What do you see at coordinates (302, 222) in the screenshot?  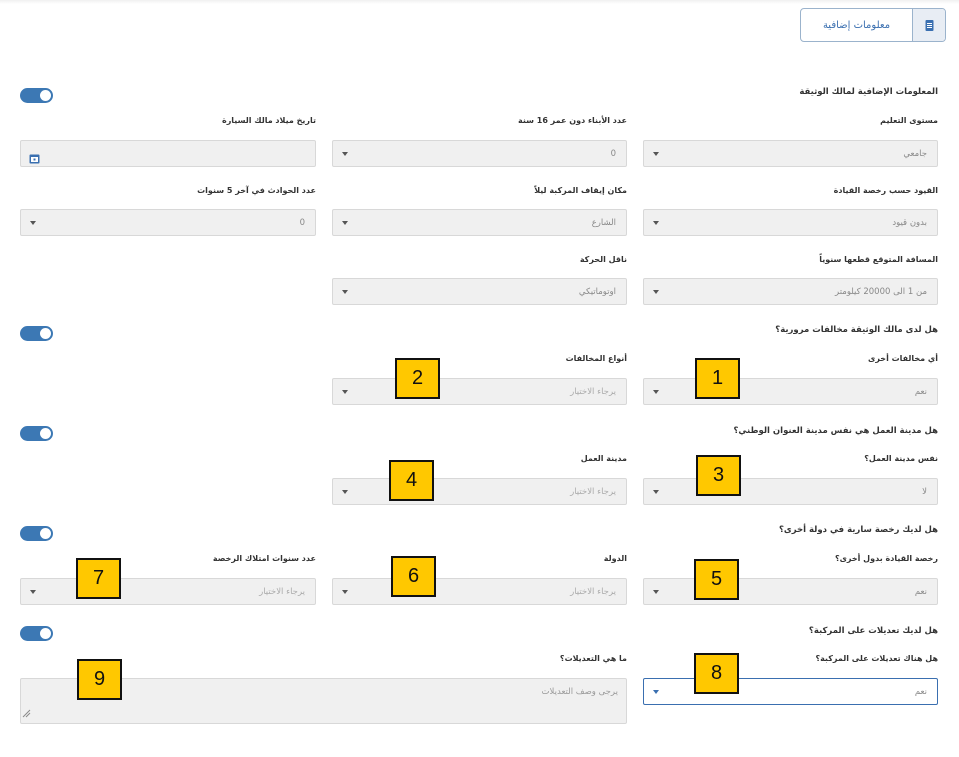 I see `accidents-5-years-value: 0` at bounding box center [302, 222].